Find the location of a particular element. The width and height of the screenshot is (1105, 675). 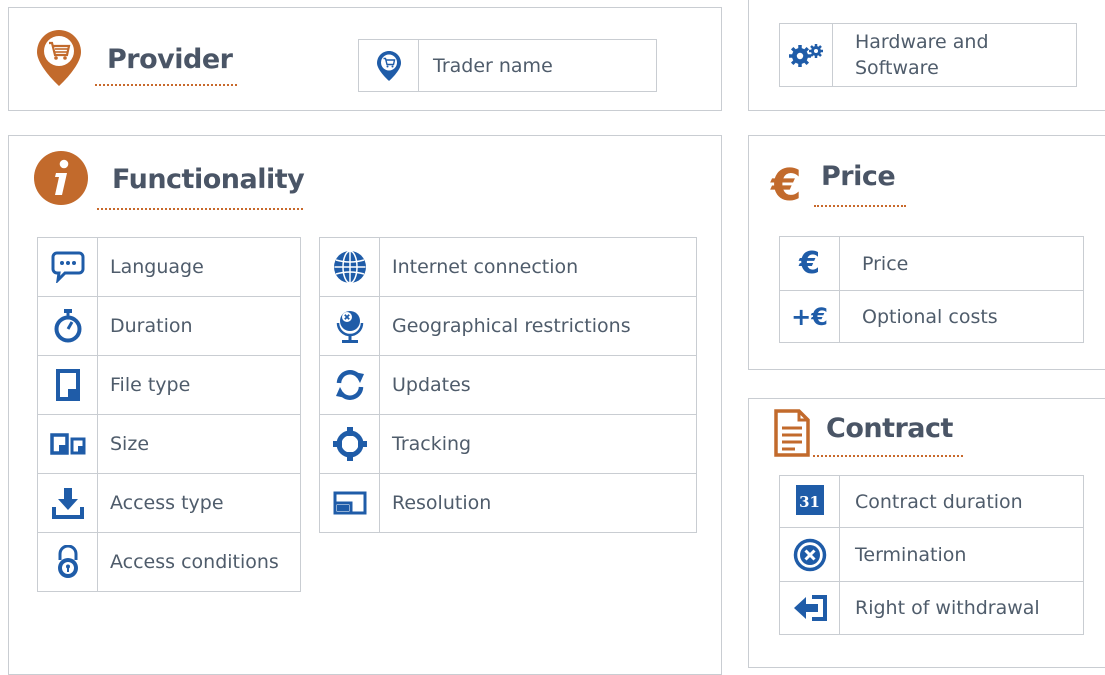

contract-title: Contract is located at coordinates (889, 428).